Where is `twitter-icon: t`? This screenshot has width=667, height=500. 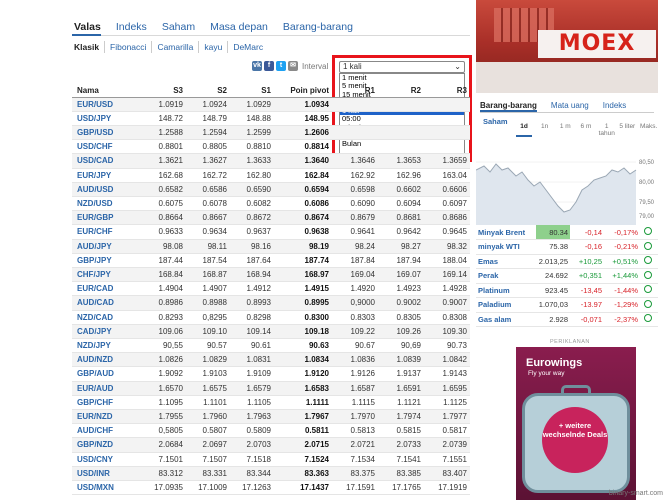 twitter-icon: t is located at coordinates (281, 66).